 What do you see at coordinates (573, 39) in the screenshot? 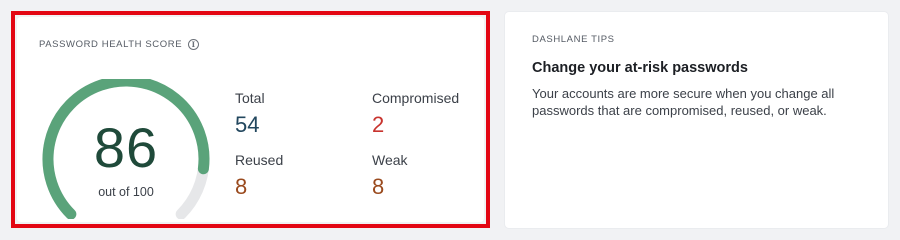
I see `dashlane-tips-label: DASHLANE TIPS` at bounding box center [573, 39].